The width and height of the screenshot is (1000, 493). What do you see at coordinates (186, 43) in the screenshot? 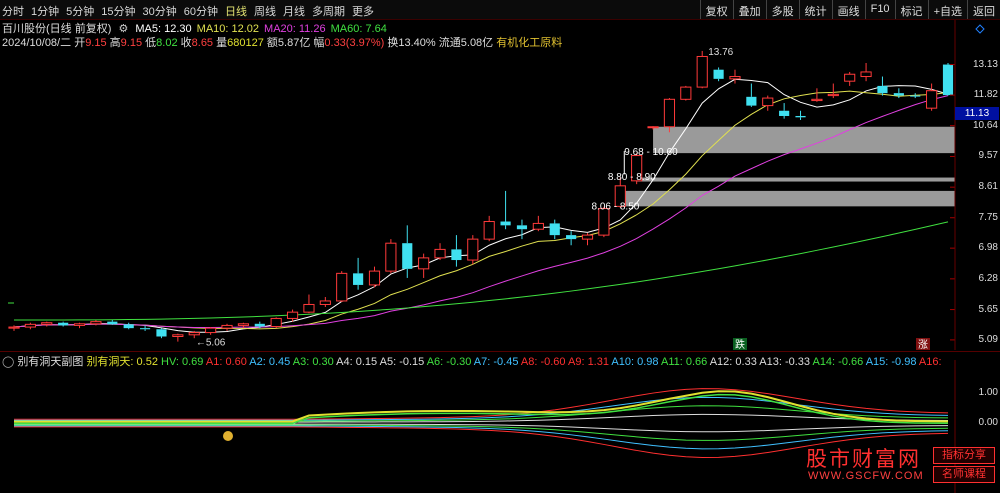
I see `close-label: 收` at bounding box center [186, 43].